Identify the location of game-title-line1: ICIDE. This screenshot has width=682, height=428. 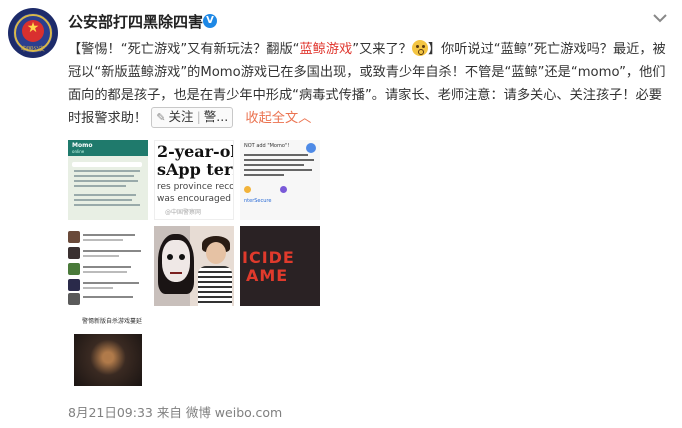
(268, 257).